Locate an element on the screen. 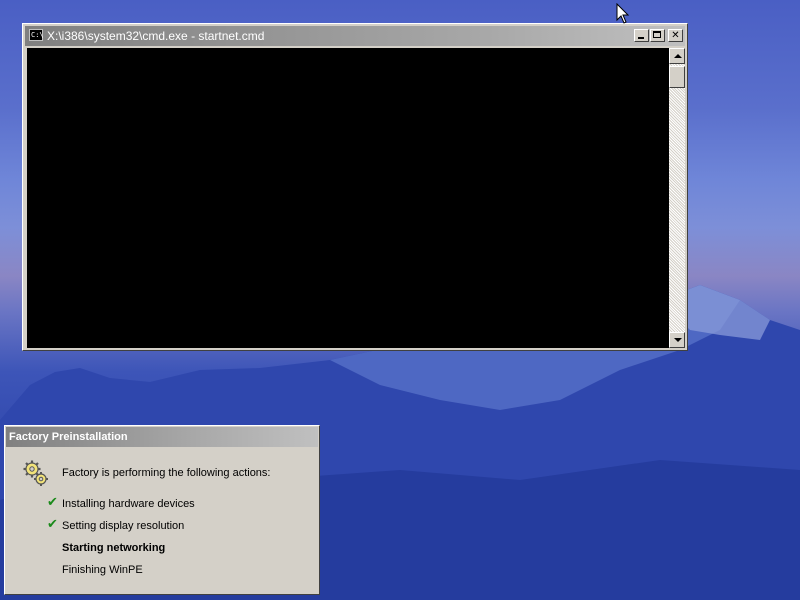  gear-icon is located at coordinates (35, 473).